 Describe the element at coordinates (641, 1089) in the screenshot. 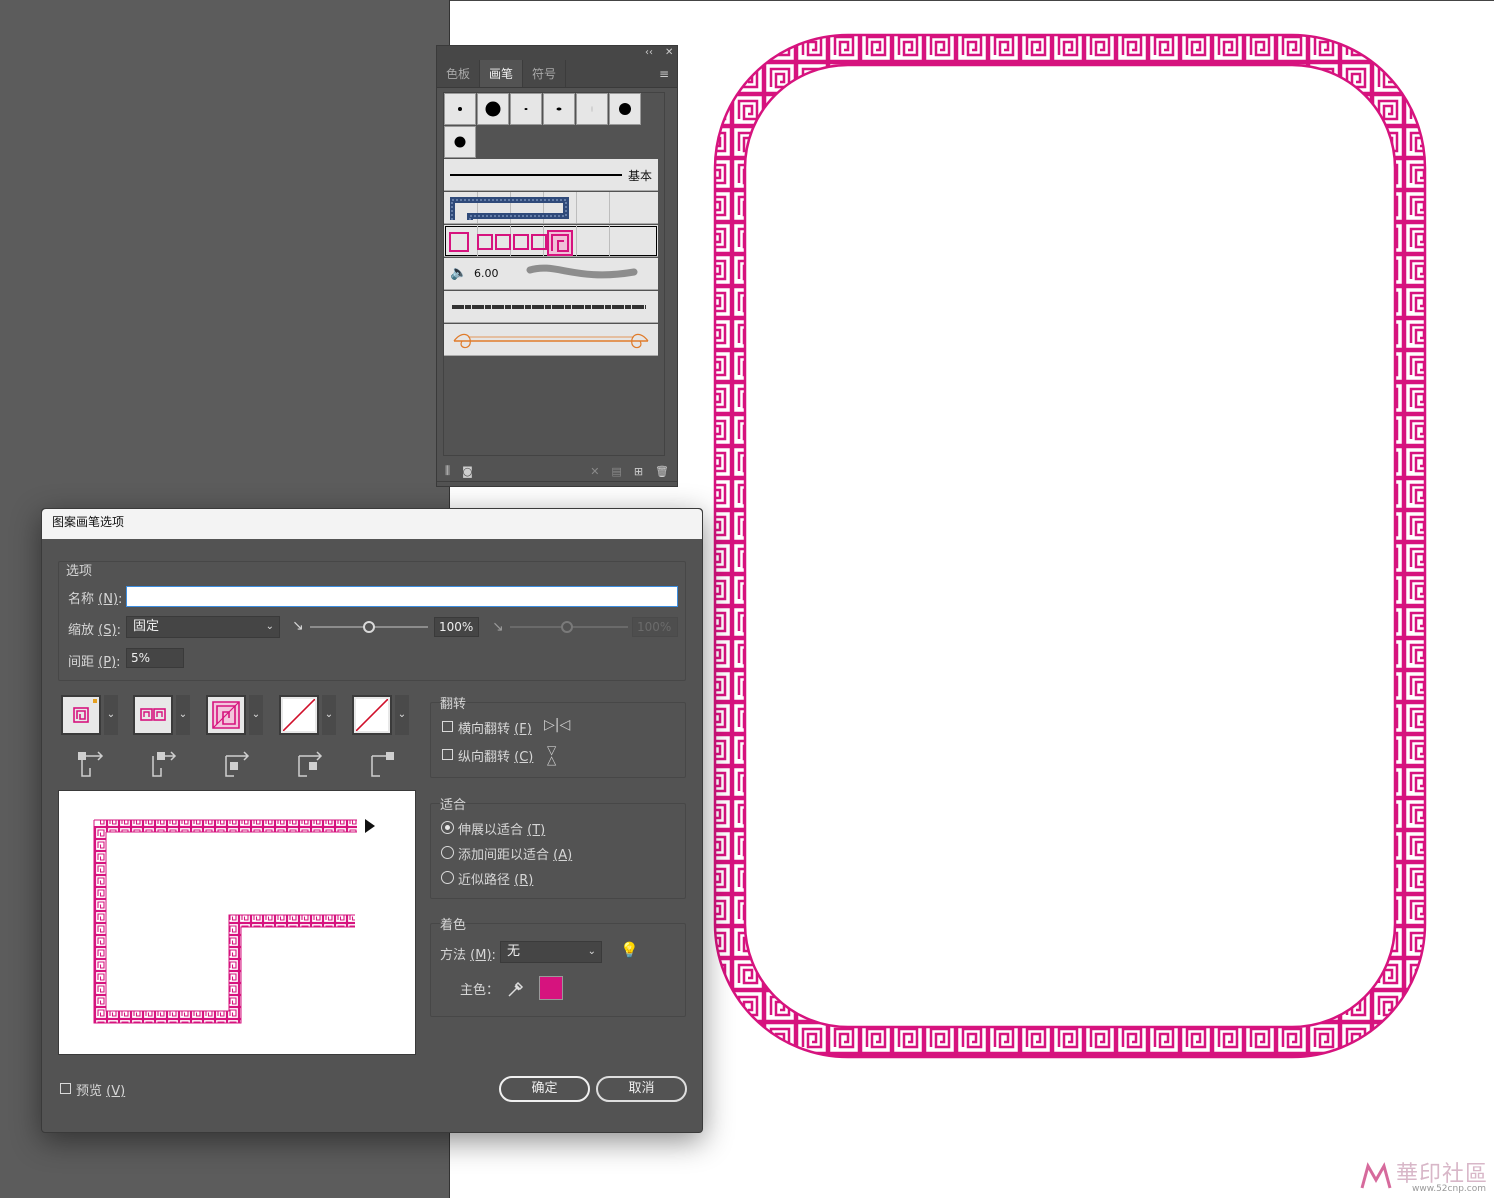

I see `cancel-button: 取消` at that location.